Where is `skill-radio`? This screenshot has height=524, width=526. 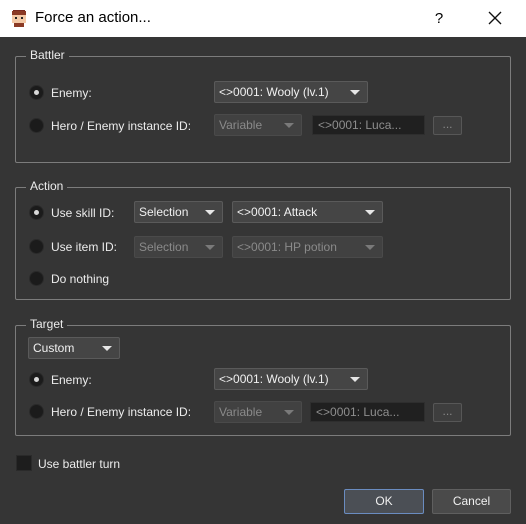 skill-radio is located at coordinates (36, 212).